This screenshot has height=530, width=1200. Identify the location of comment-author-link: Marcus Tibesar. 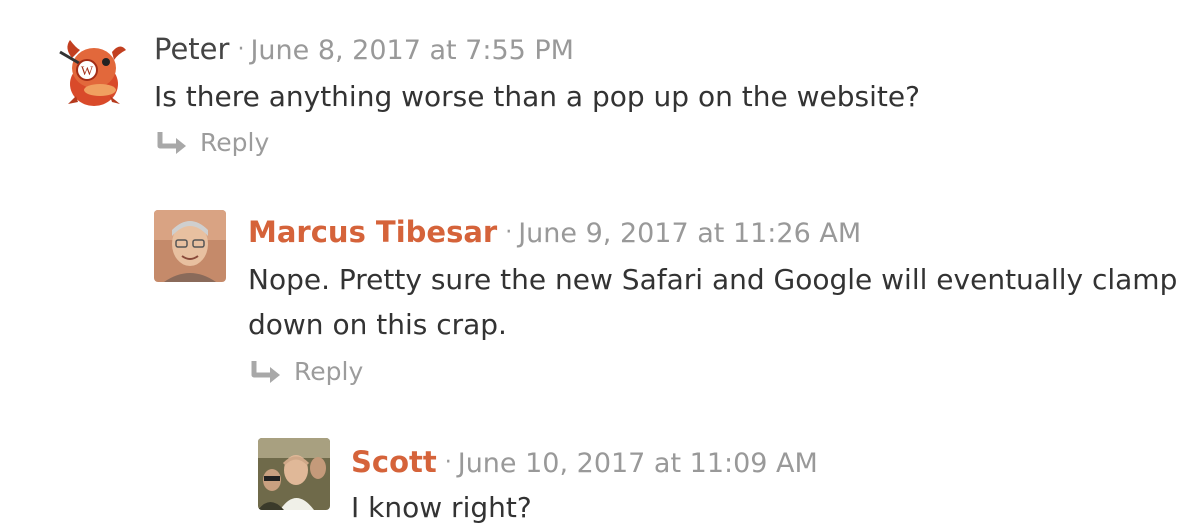
(372, 232).